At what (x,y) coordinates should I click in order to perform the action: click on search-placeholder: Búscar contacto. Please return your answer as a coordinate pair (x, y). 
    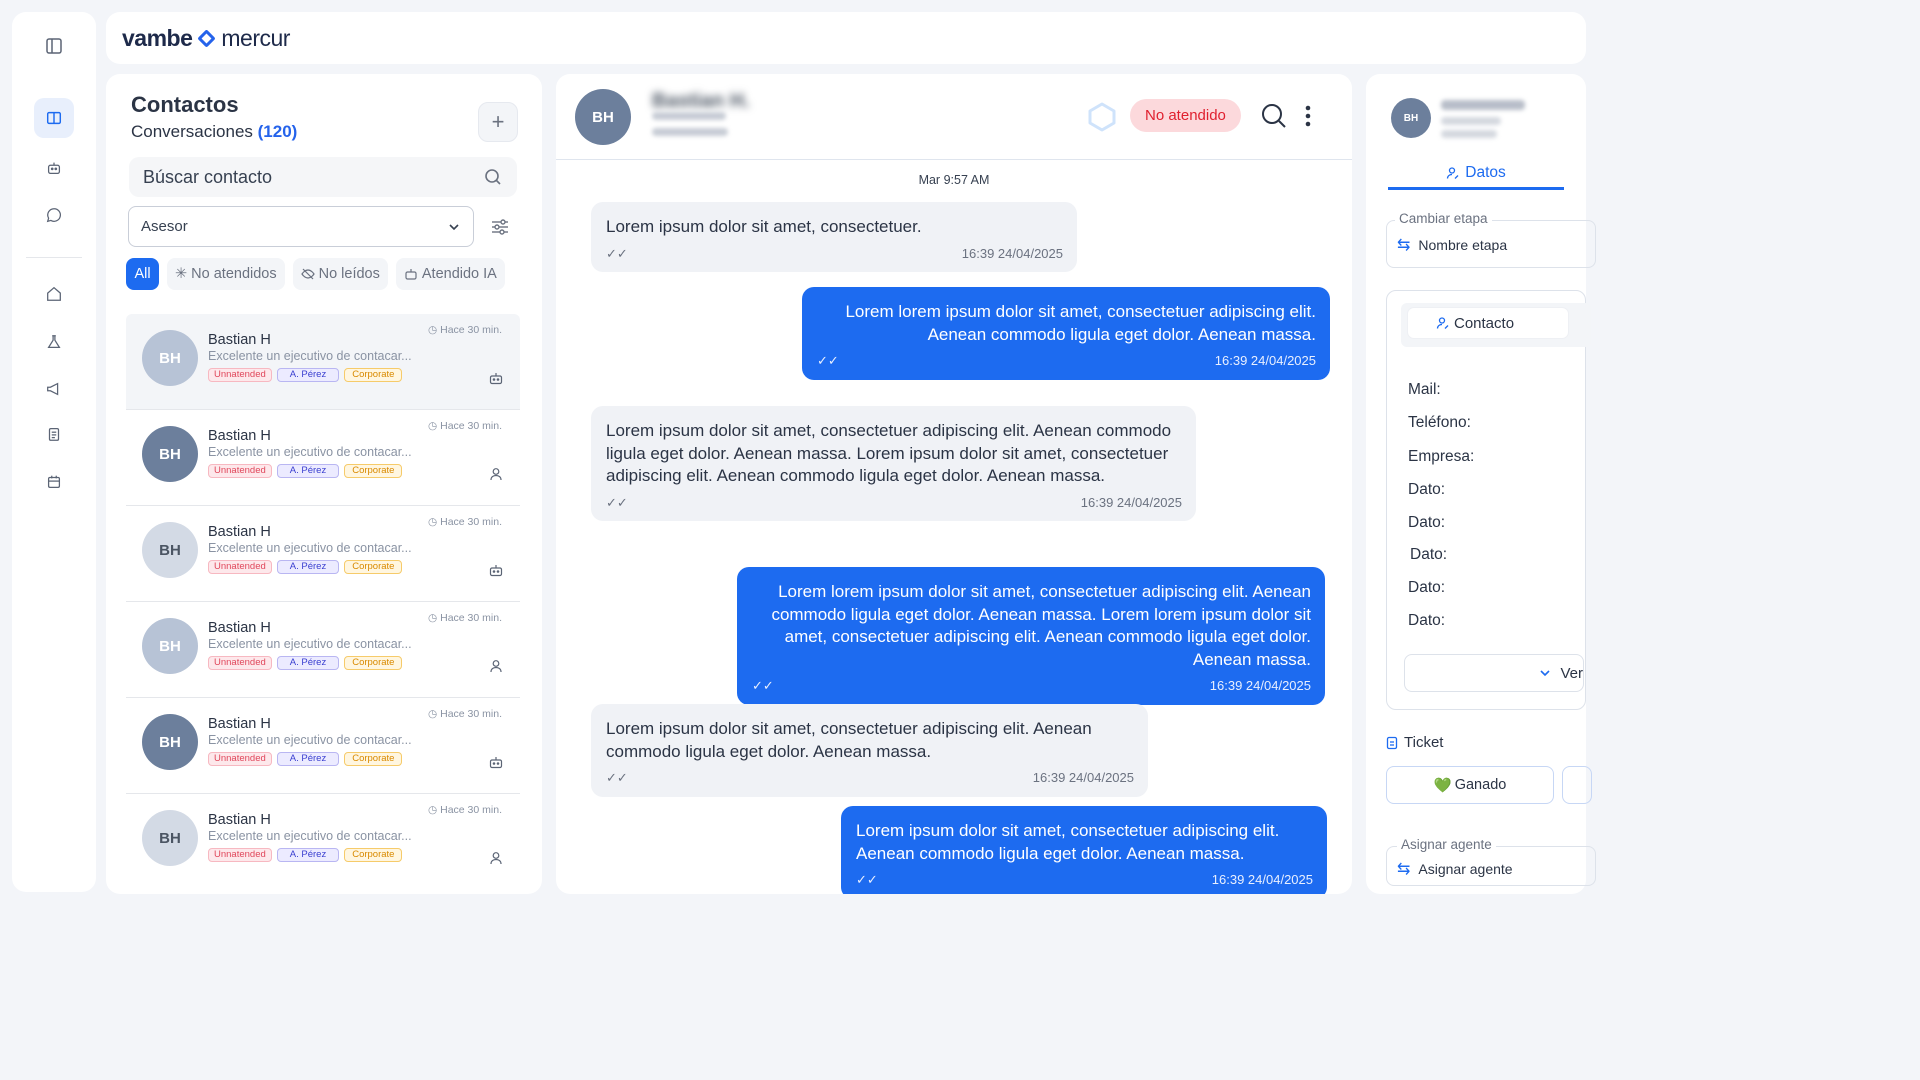
    Looking at the image, I should click on (208, 176).